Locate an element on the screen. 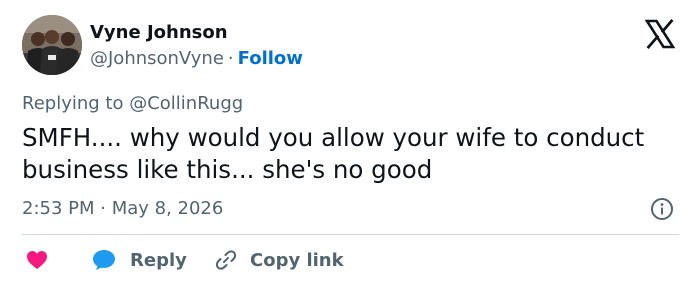 The height and width of the screenshot is (287, 700). divider is located at coordinates (350, 234).